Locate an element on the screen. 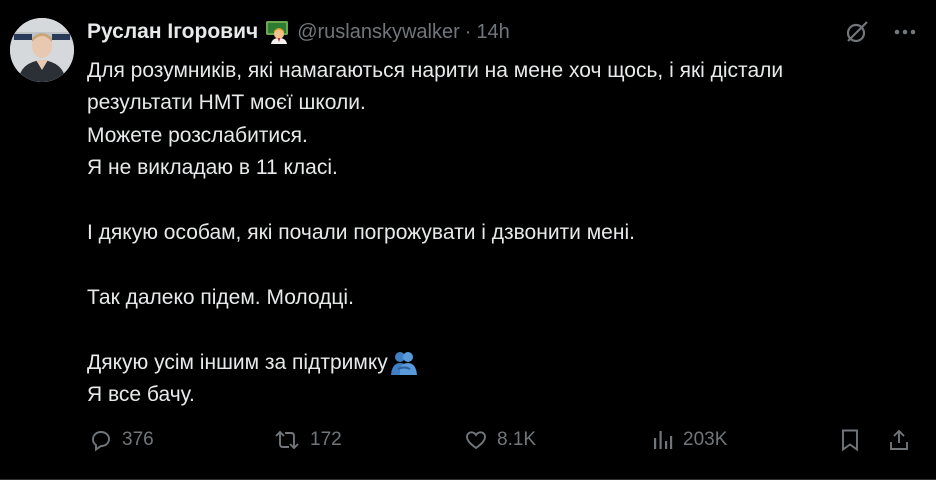 The image size is (936, 480). bookmark-button is located at coordinates (850, 440).